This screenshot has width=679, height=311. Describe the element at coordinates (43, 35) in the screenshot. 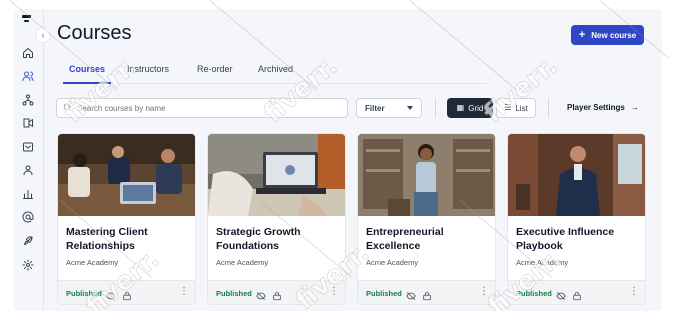

I see `sidebar-collapse-button: ‹` at that location.